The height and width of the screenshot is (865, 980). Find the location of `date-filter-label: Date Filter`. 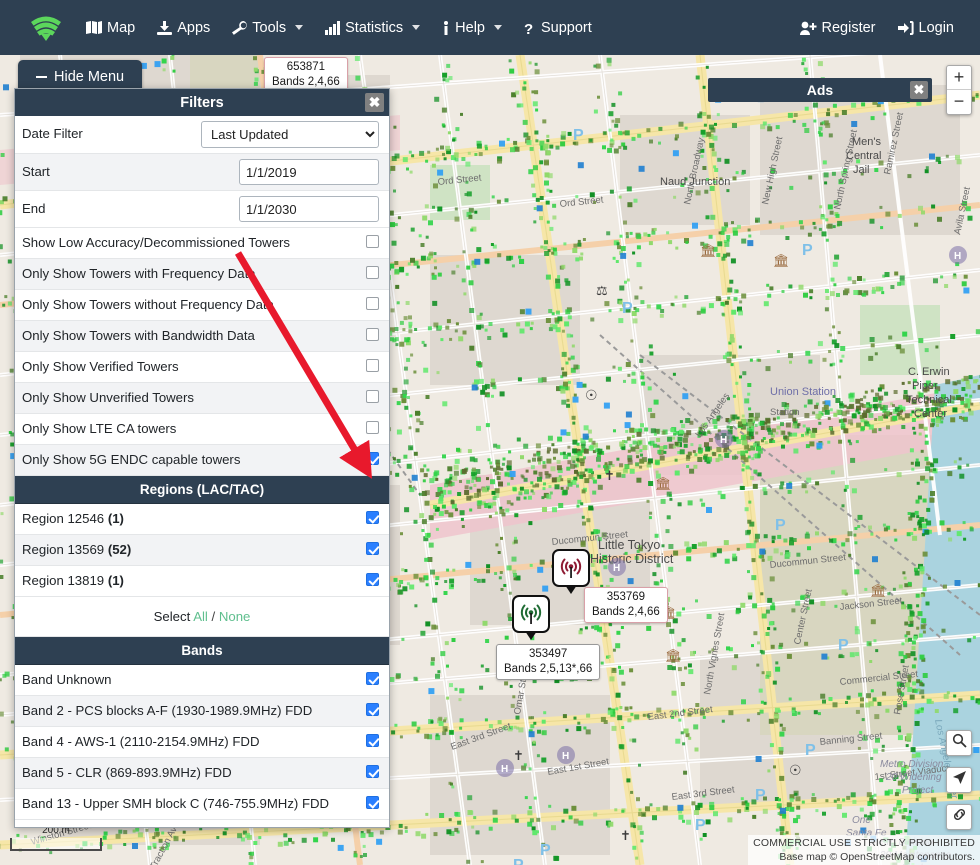

date-filter-label: Date Filter is located at coordinates (52, 134).